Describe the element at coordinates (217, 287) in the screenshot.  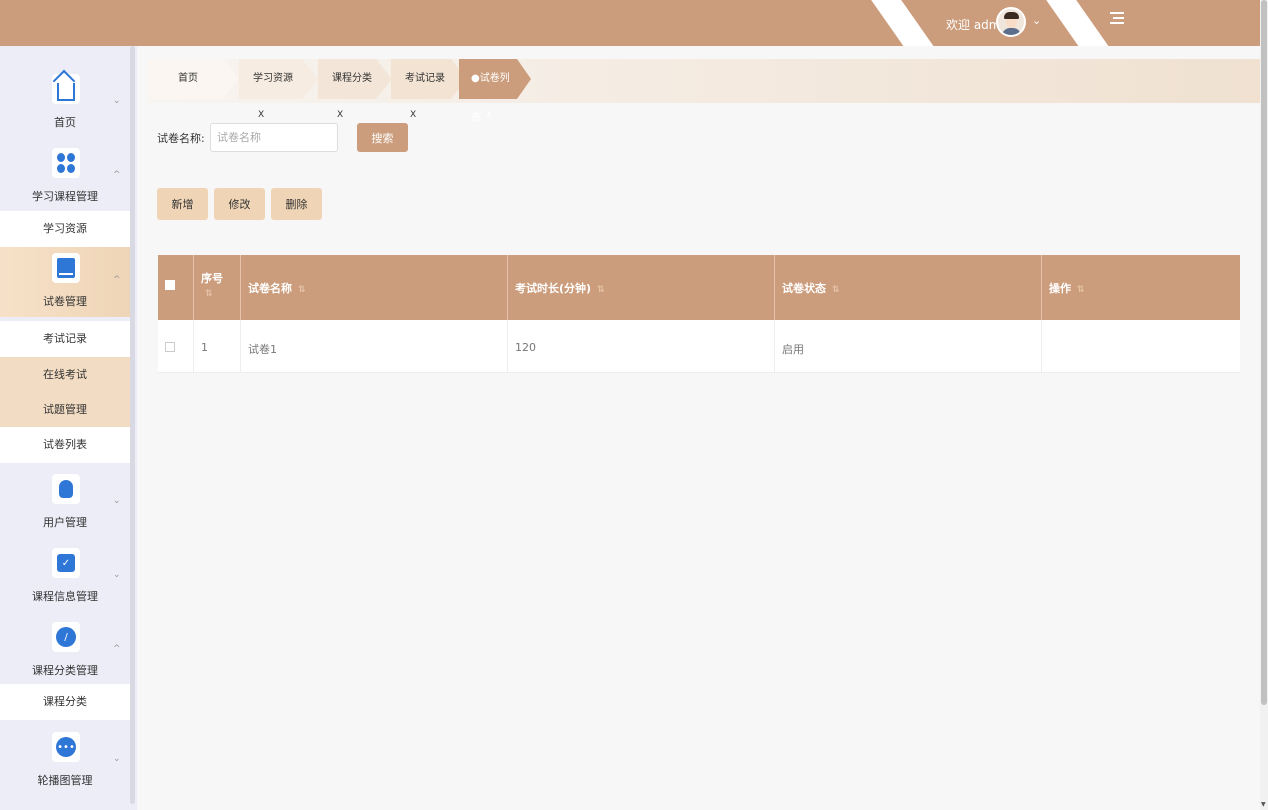
I see `column-header-index: 序号 ⇅` at that location.